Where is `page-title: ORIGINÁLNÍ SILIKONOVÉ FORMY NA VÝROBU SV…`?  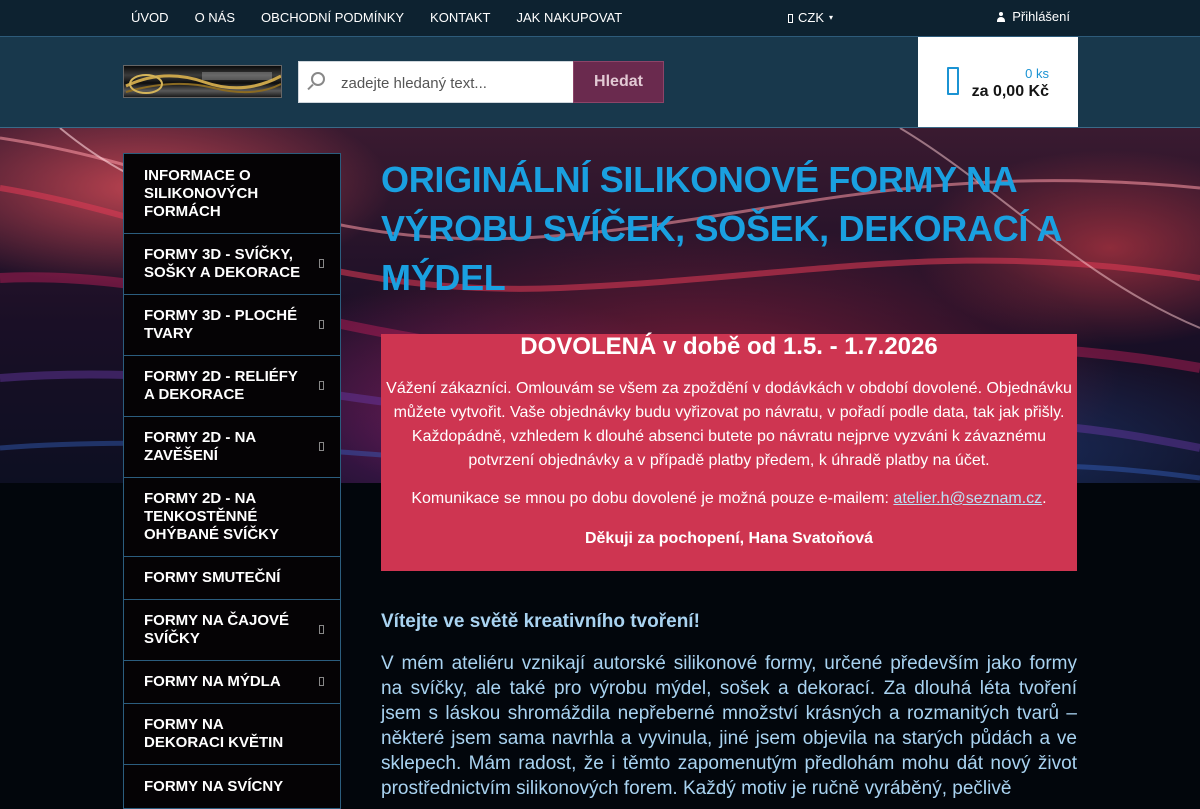
page-title: ORIGINÁLNÍ SILIKONOVÉ FORMY NA VÝROBU SV… is located at coordinates (721, 228).